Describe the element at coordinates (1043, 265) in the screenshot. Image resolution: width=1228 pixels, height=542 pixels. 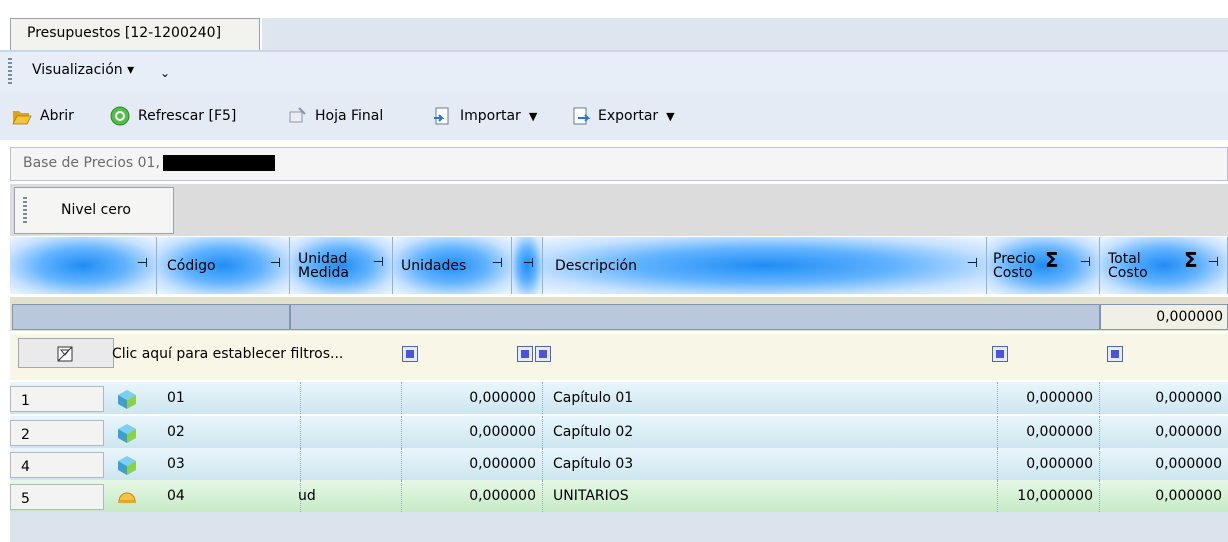
I see `header-precio-costo: Precio Costo Σ ⊣` at that location.